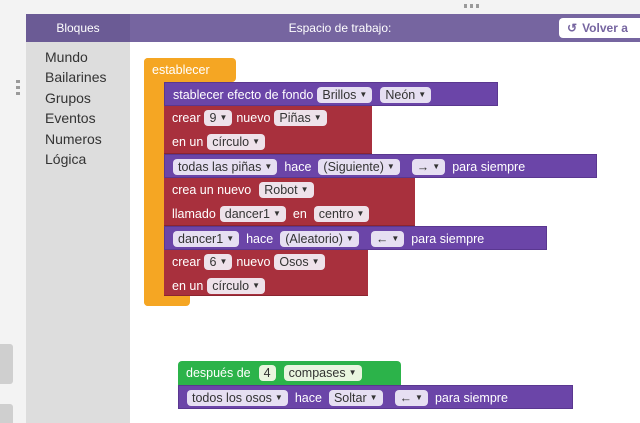 This screenshot has height=423, width=640. Describe the element at coordinates (299, 214) in the screenshot. I see `newdancer-en: en` at that location.